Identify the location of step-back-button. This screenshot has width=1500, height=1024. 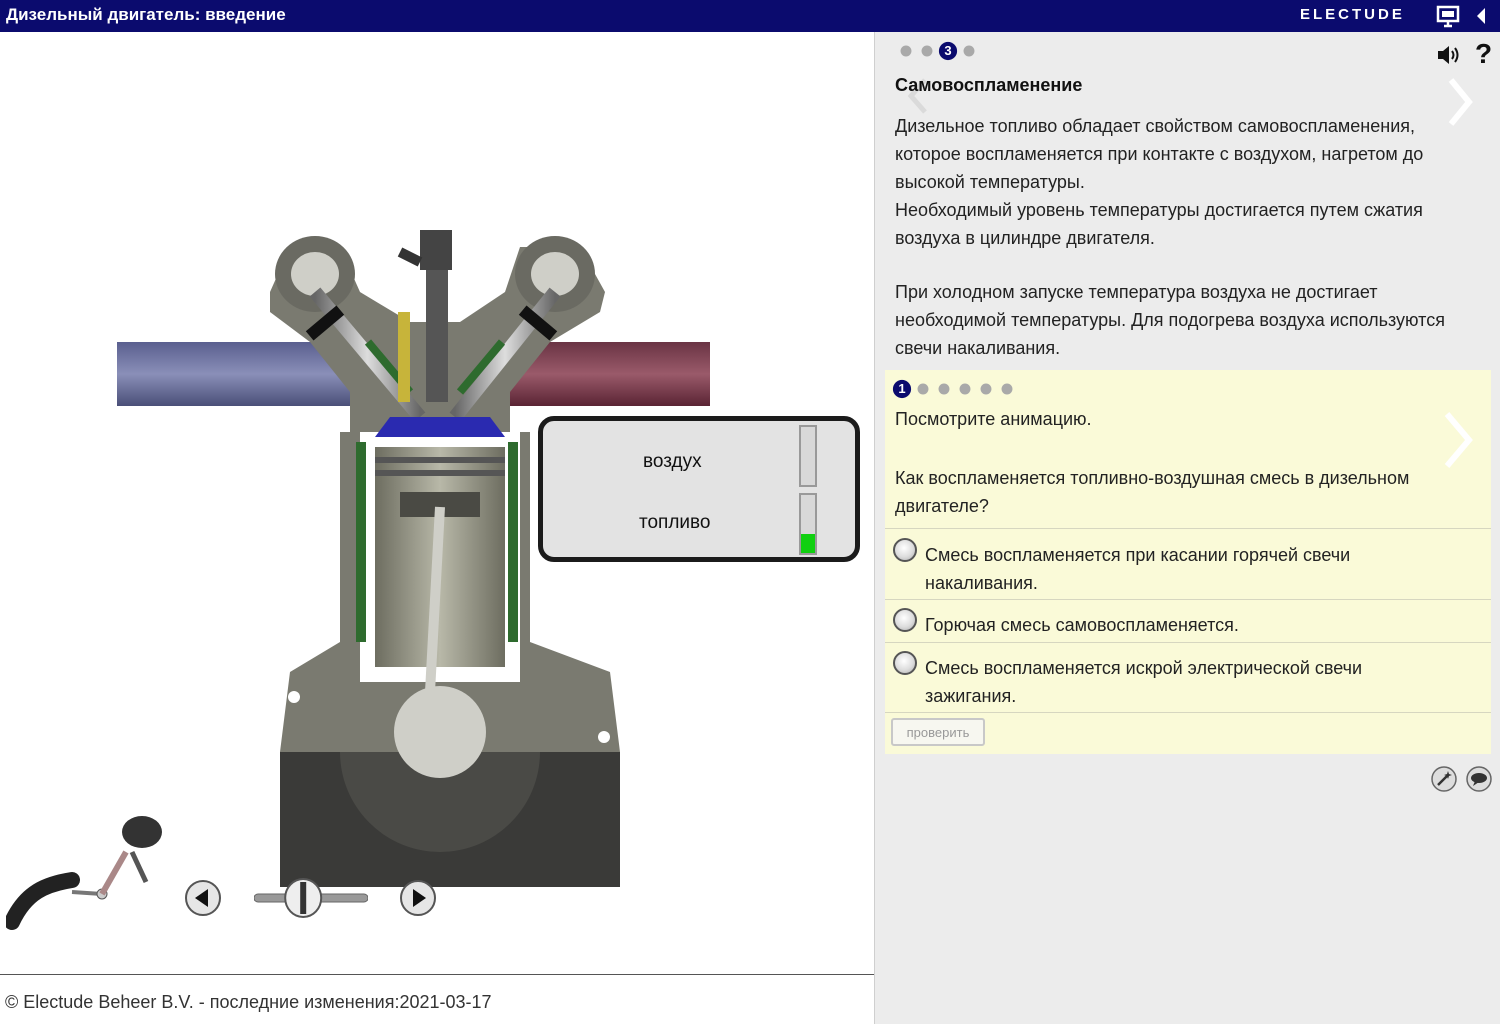
(203, 898).